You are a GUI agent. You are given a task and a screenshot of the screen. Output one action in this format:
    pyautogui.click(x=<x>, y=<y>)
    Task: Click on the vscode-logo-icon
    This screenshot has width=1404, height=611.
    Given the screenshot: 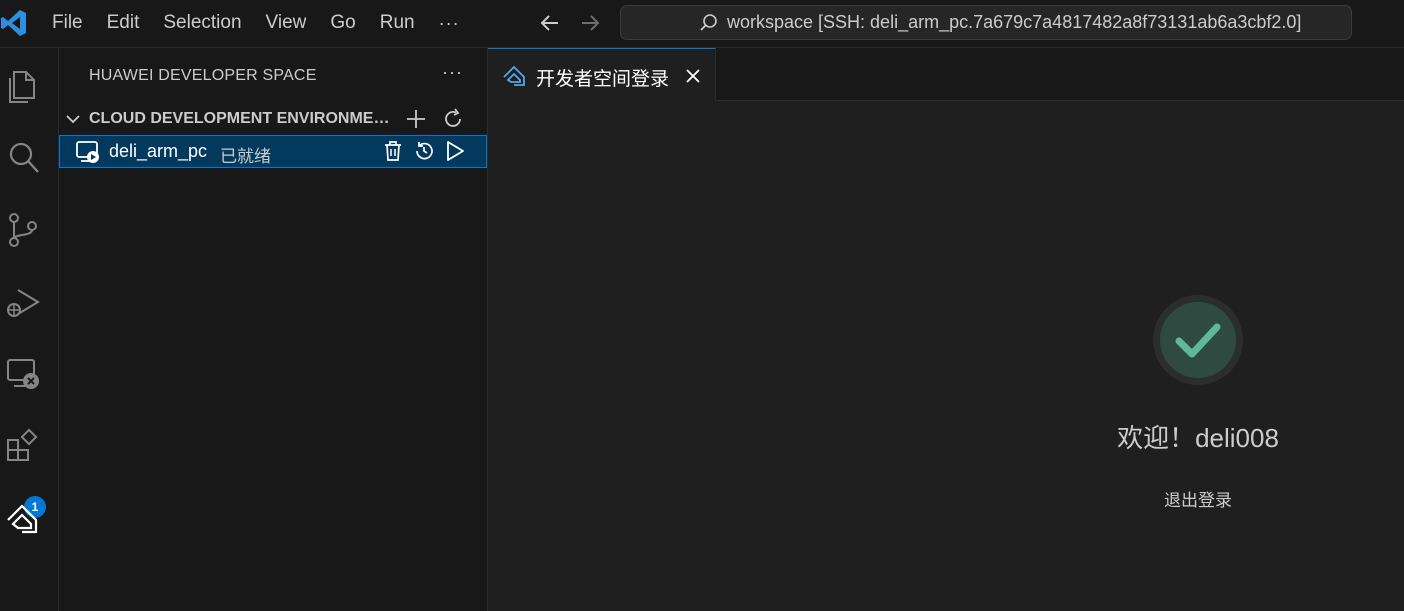 What is the action you would take?
    pyautogui.click(x=14, y=23)
    